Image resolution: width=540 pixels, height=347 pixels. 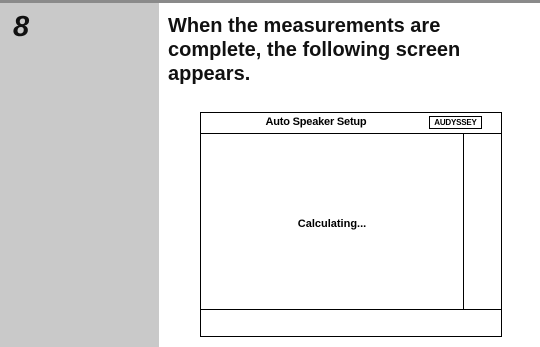 I want to click on osd-title: Auto Speaker Setup, so click(x=316, y=122).